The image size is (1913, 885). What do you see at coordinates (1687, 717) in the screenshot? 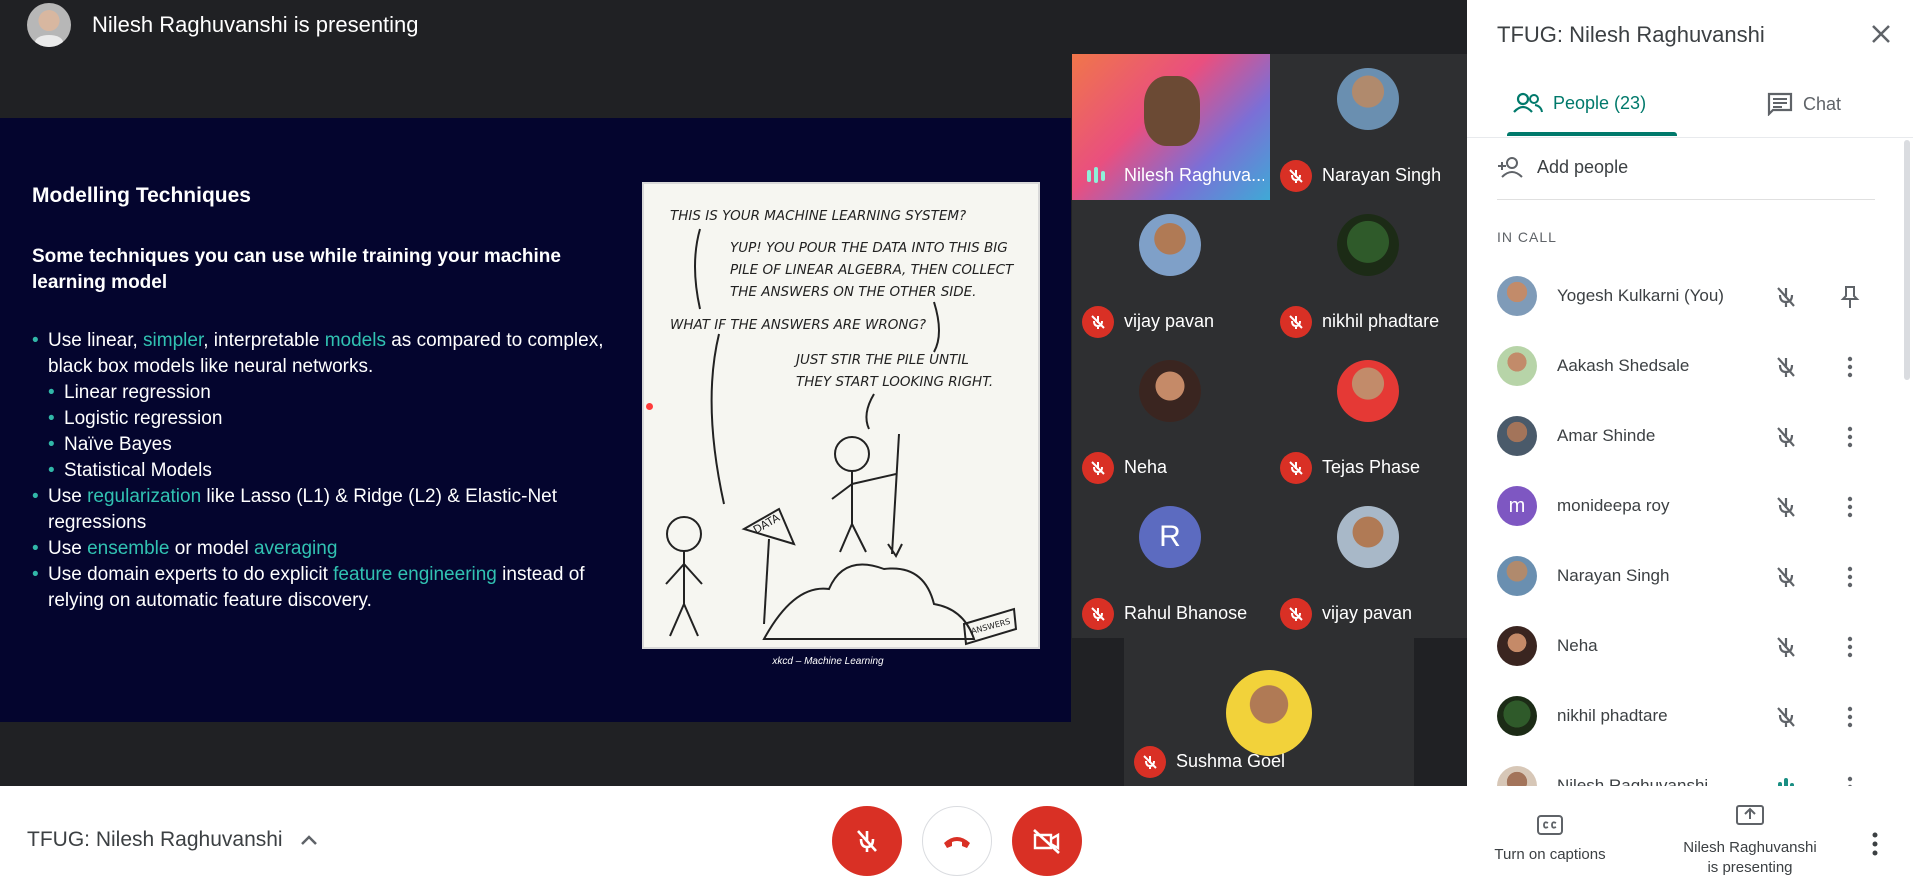
I see `participant-row: nikhil phadtare` at bounding box center [1687, 717].